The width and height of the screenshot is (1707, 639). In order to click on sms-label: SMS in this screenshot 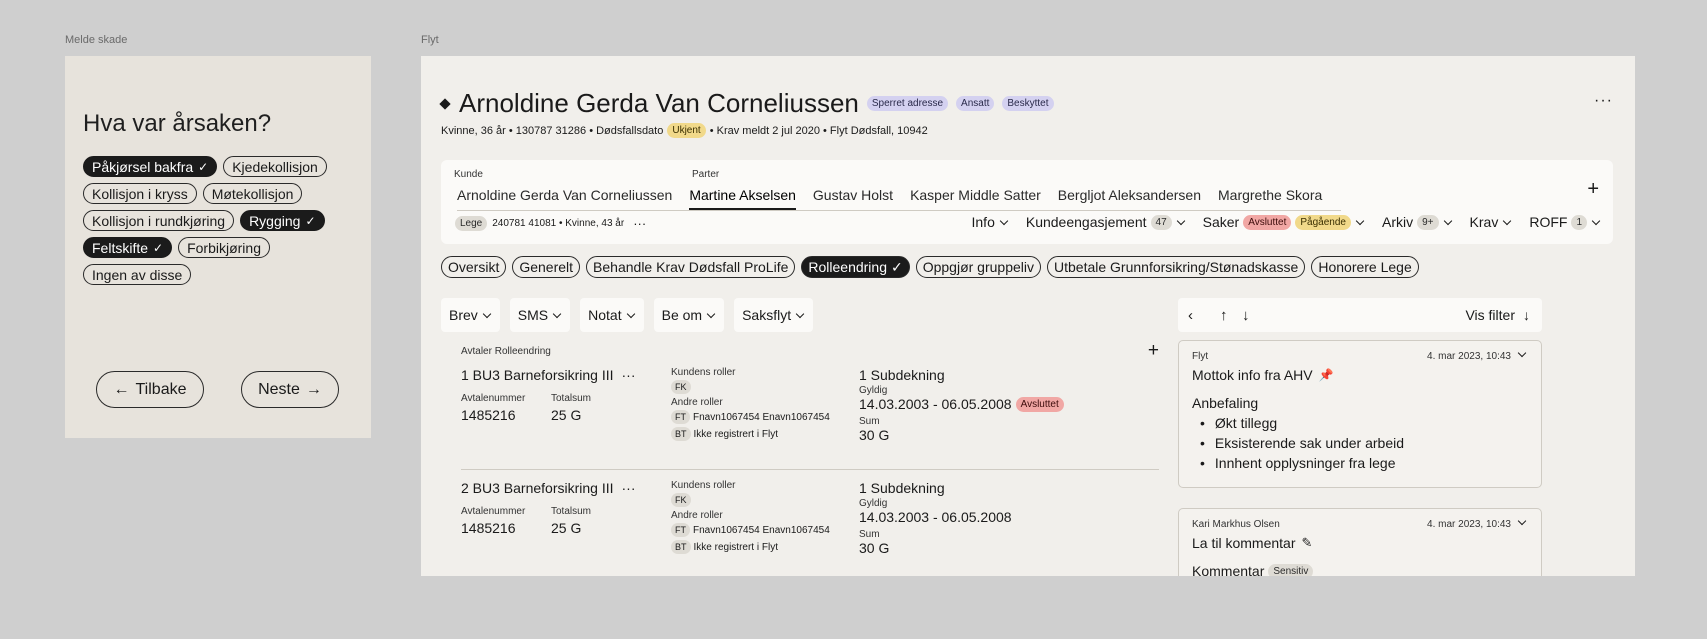, I will do `click(533, 315)`.